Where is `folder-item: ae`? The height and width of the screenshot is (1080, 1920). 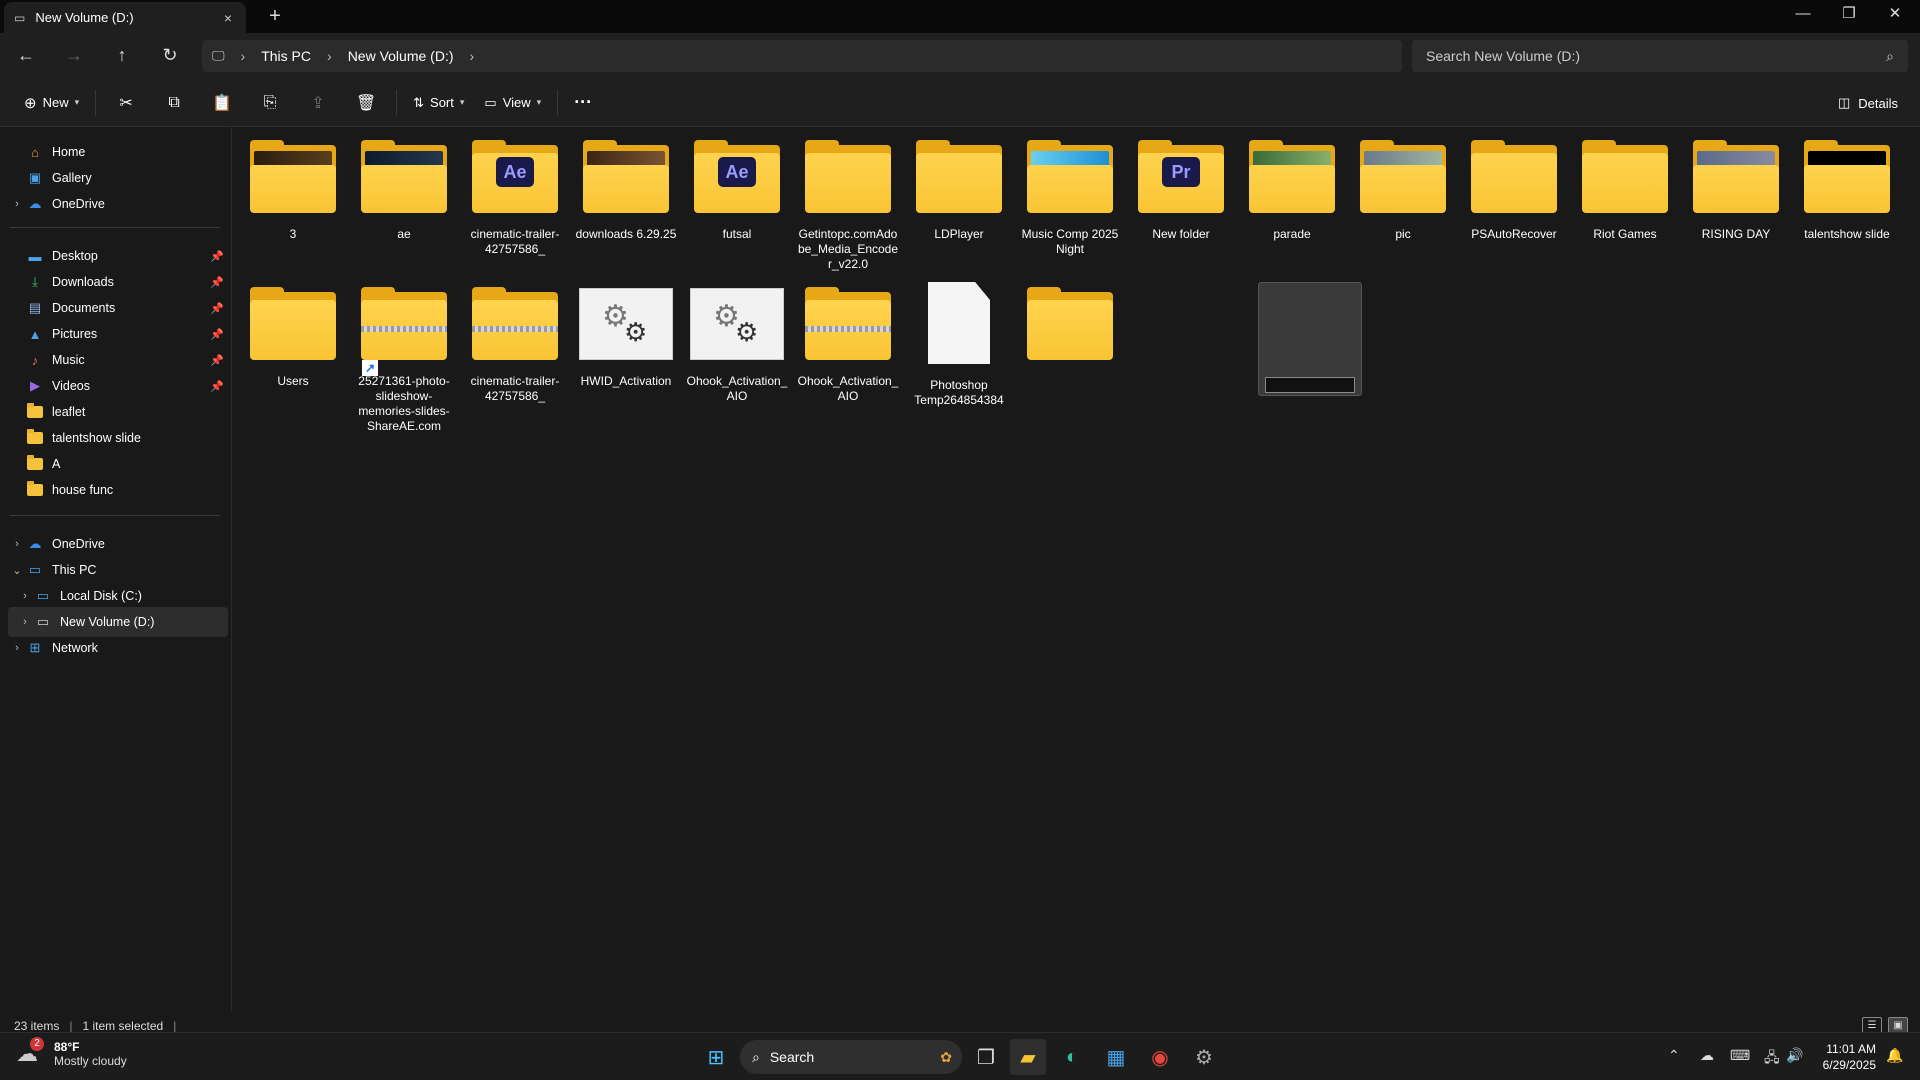 folder-item: ae is located at coordinates (404, 184).